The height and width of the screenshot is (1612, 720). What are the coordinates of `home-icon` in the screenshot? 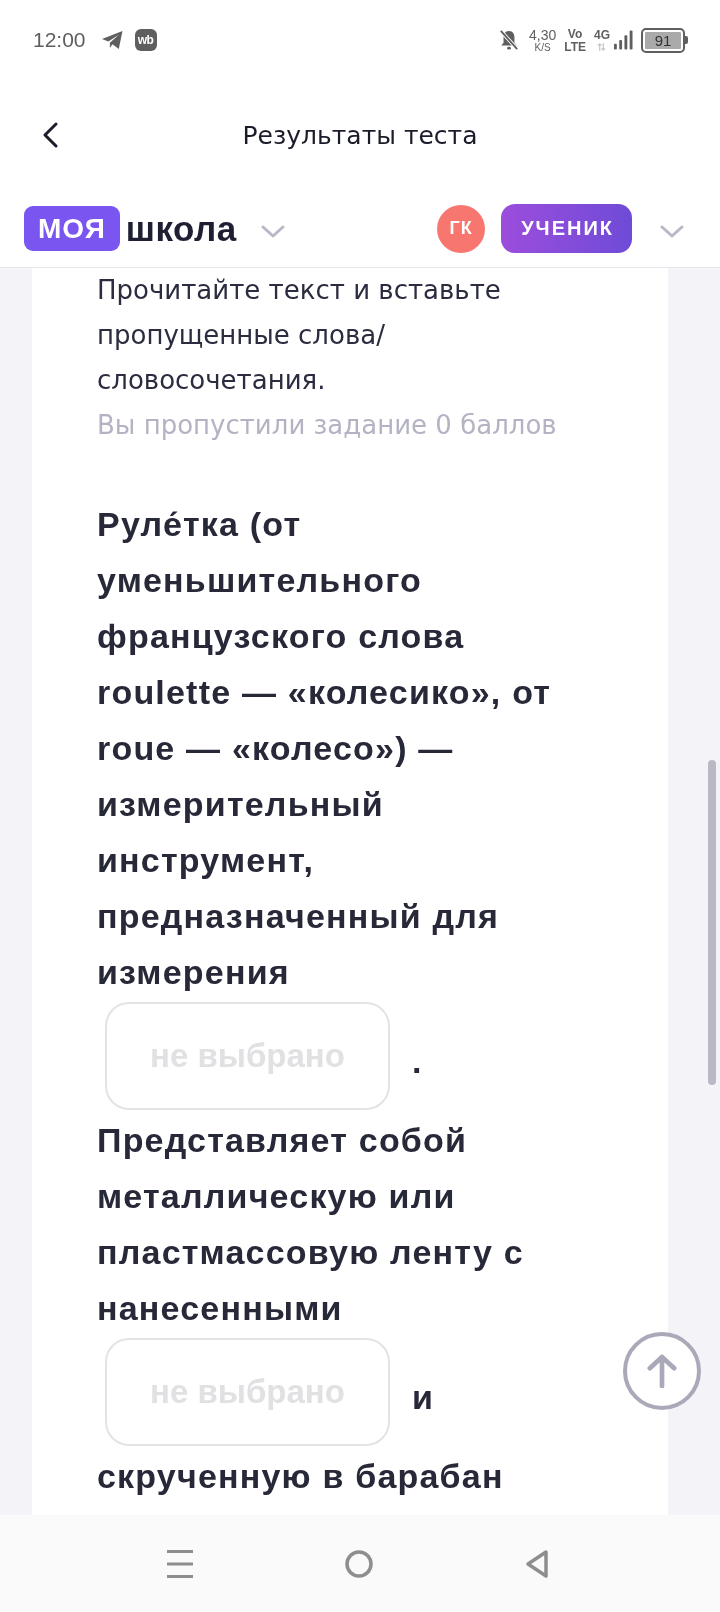 It's located at (359, 1563).